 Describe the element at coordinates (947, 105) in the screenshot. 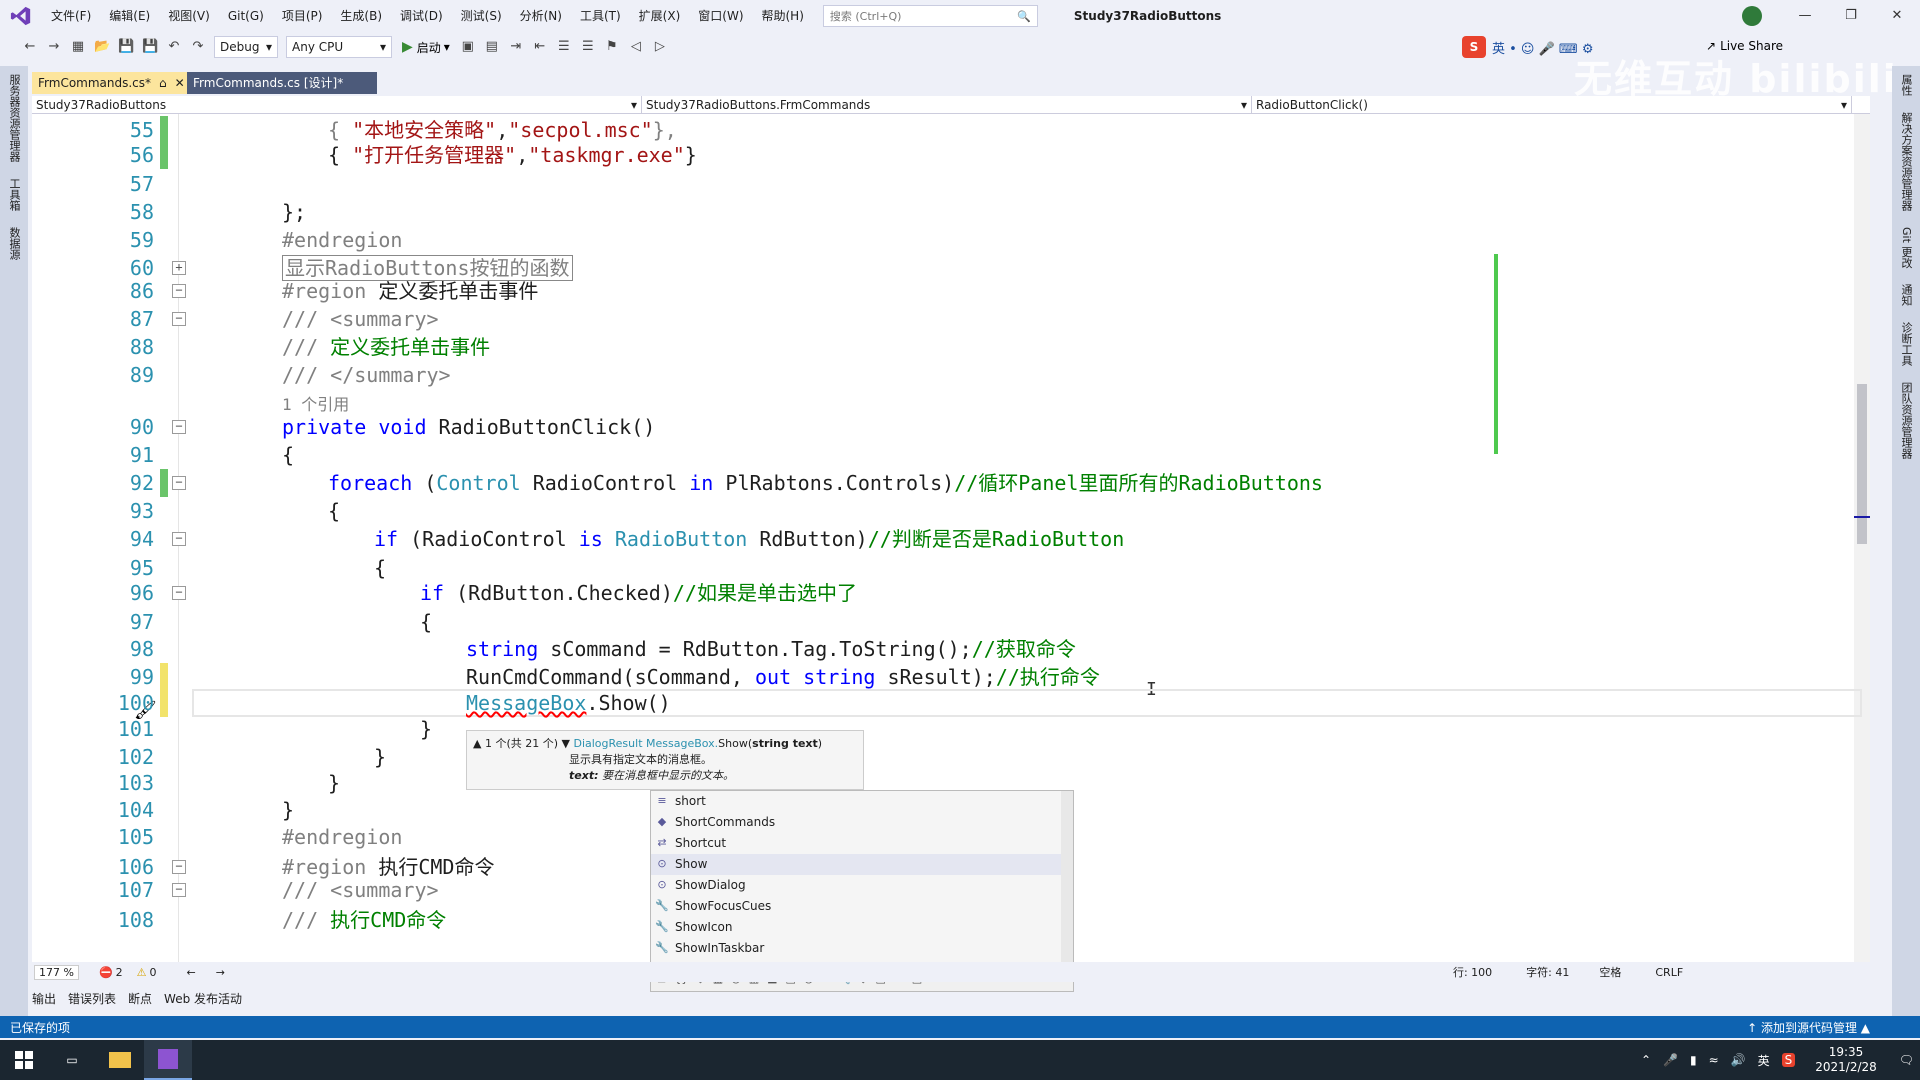

I see `class-dropdown: Study37RadioButtons.FrmCommands ▾` at that location.